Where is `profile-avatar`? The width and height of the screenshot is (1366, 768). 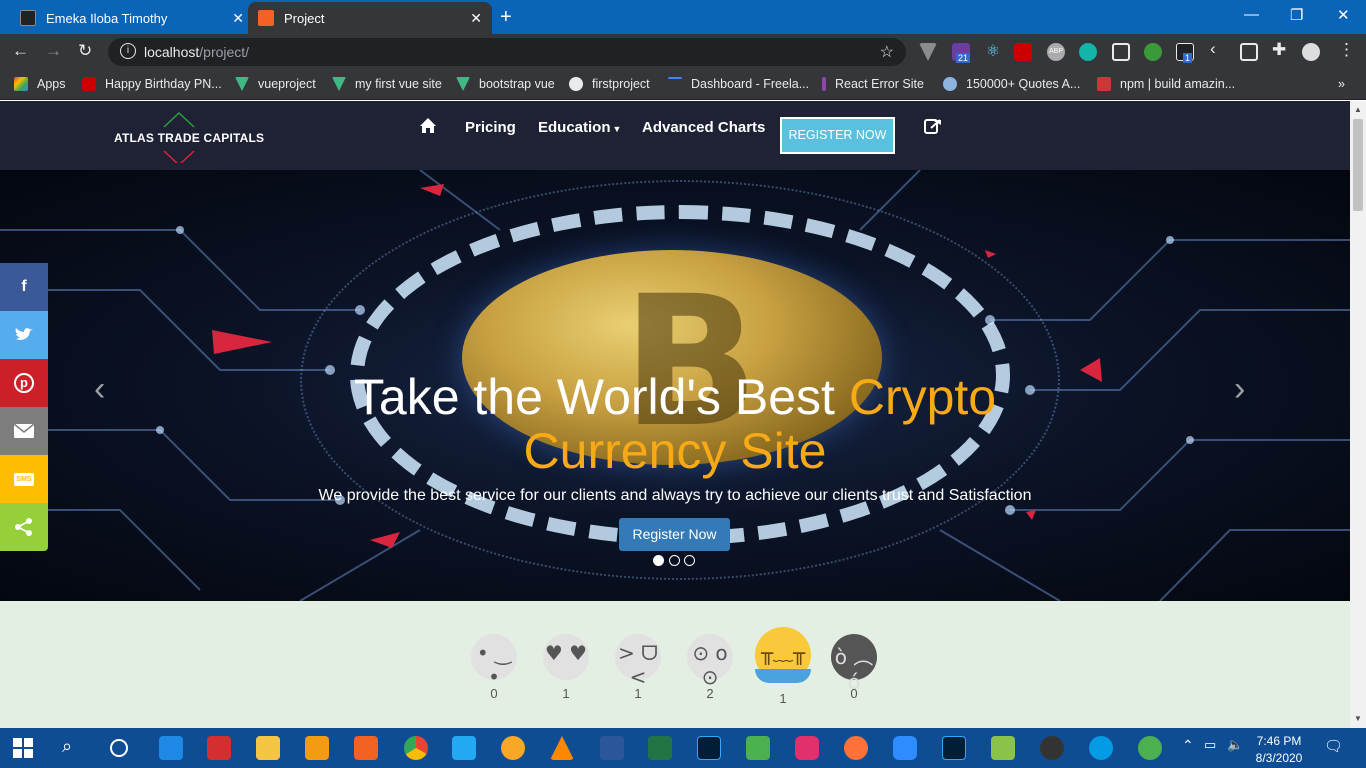
profile-avatar is located at coordinates (1311, 52).